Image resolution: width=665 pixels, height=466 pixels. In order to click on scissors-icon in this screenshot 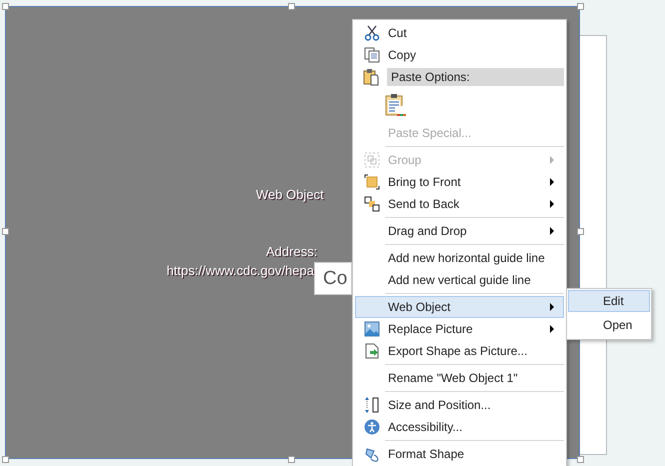, I will do `click(372, 33)`.